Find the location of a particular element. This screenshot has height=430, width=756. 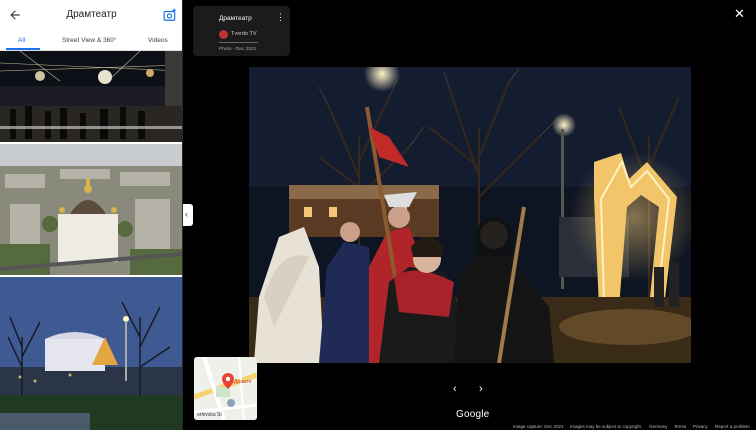

tab-all: All is located at coordinates (21, 40).